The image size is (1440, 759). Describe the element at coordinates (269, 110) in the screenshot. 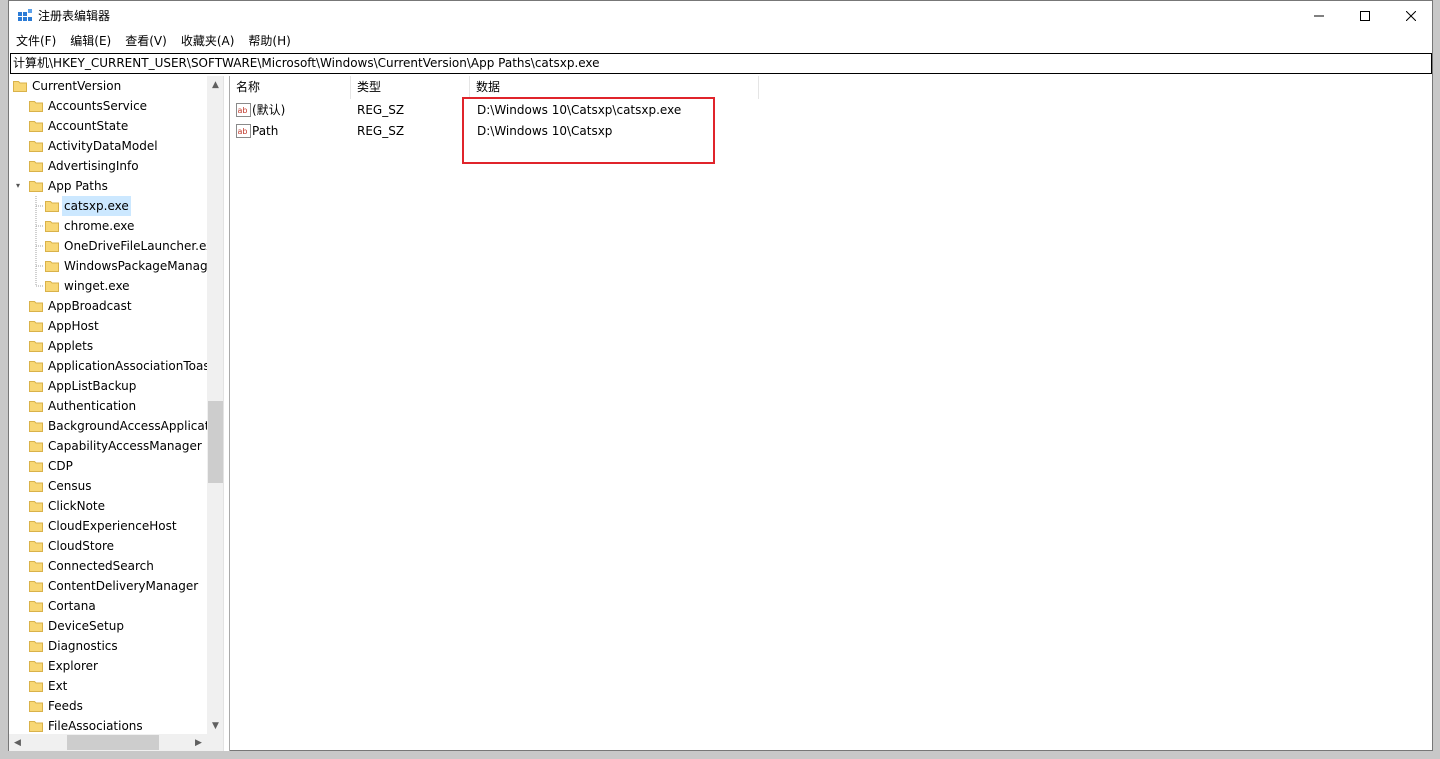

I see `value-name: (默认)` at that location.